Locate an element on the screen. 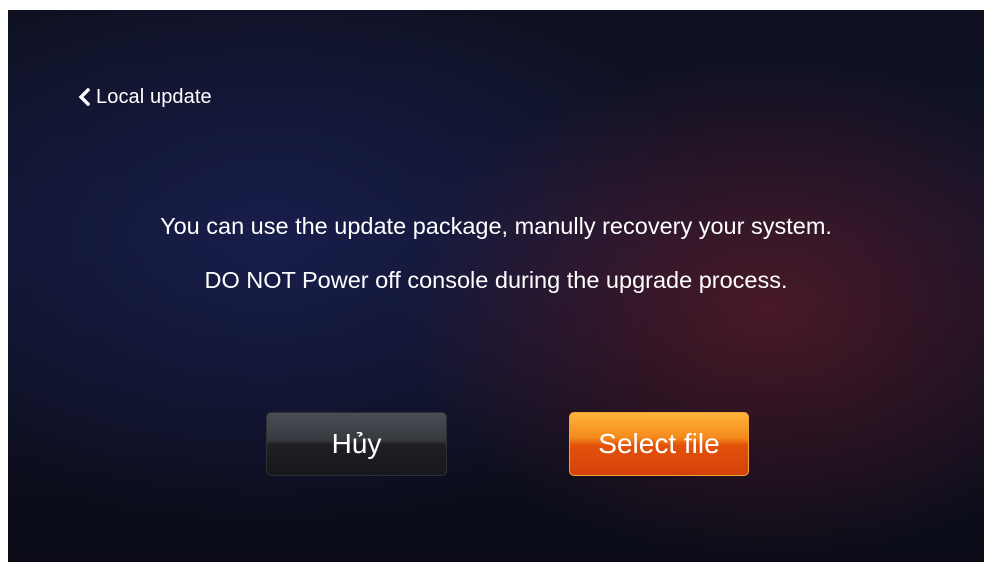 The image size is (984, 562). back-navigation: Local update is located at coordinates (145, 97).